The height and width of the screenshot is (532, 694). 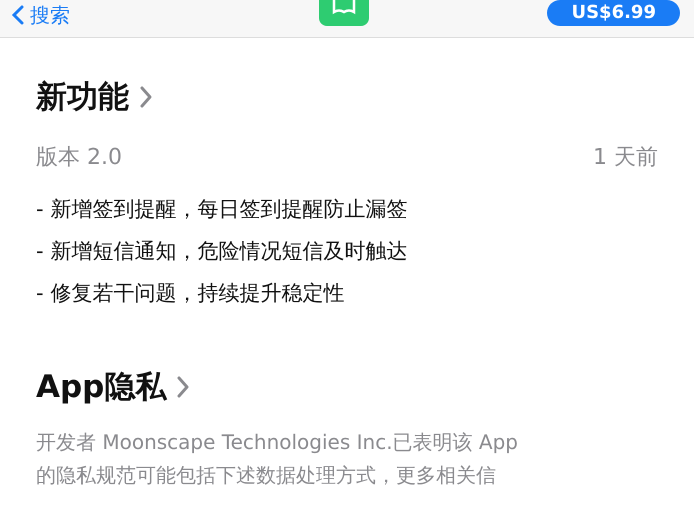 What do you see at coordinates (82, 97) in the screenshot?
I see `section-title: 新功能` at bounding box center [82, 97].